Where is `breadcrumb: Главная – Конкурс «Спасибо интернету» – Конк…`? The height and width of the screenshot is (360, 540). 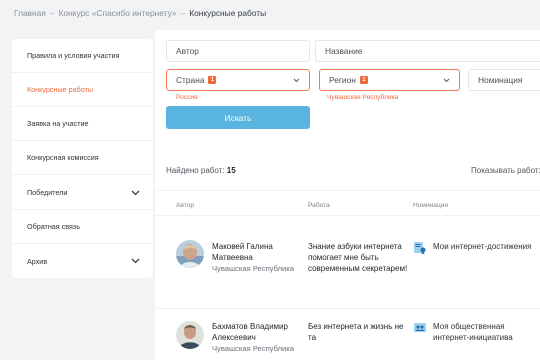 breadcrumb: Главная – Конкурс «Спасибо интернету» – Конк… is located at coordinates (140, 13).